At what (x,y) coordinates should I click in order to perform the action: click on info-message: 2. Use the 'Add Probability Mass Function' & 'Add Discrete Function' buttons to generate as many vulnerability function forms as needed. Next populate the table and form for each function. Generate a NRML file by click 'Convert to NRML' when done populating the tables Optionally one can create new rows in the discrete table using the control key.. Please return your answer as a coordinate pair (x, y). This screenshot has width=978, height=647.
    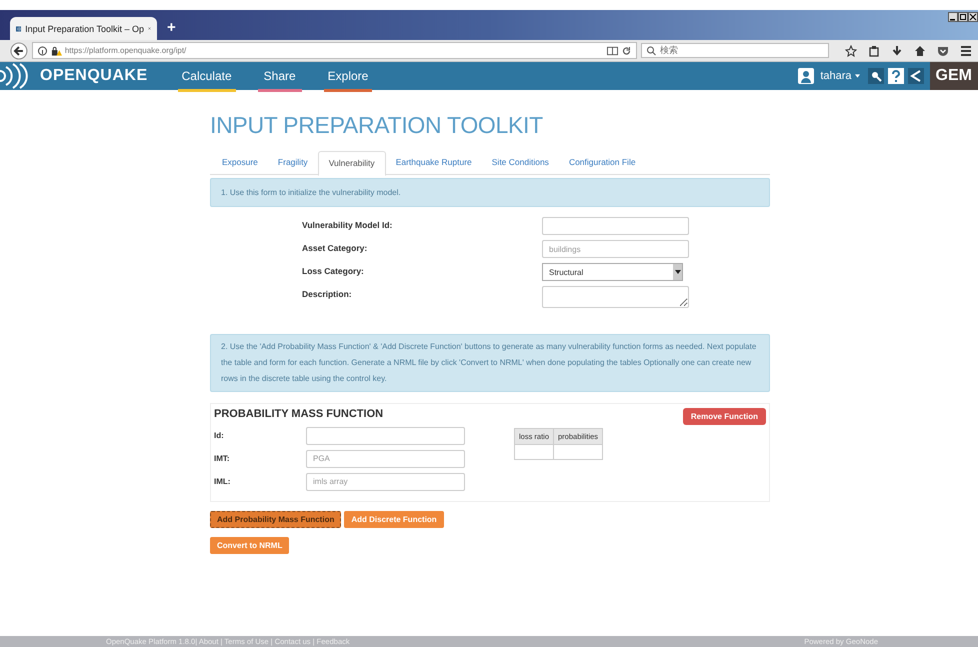
    Looking at the image, I should click on (490, 363).